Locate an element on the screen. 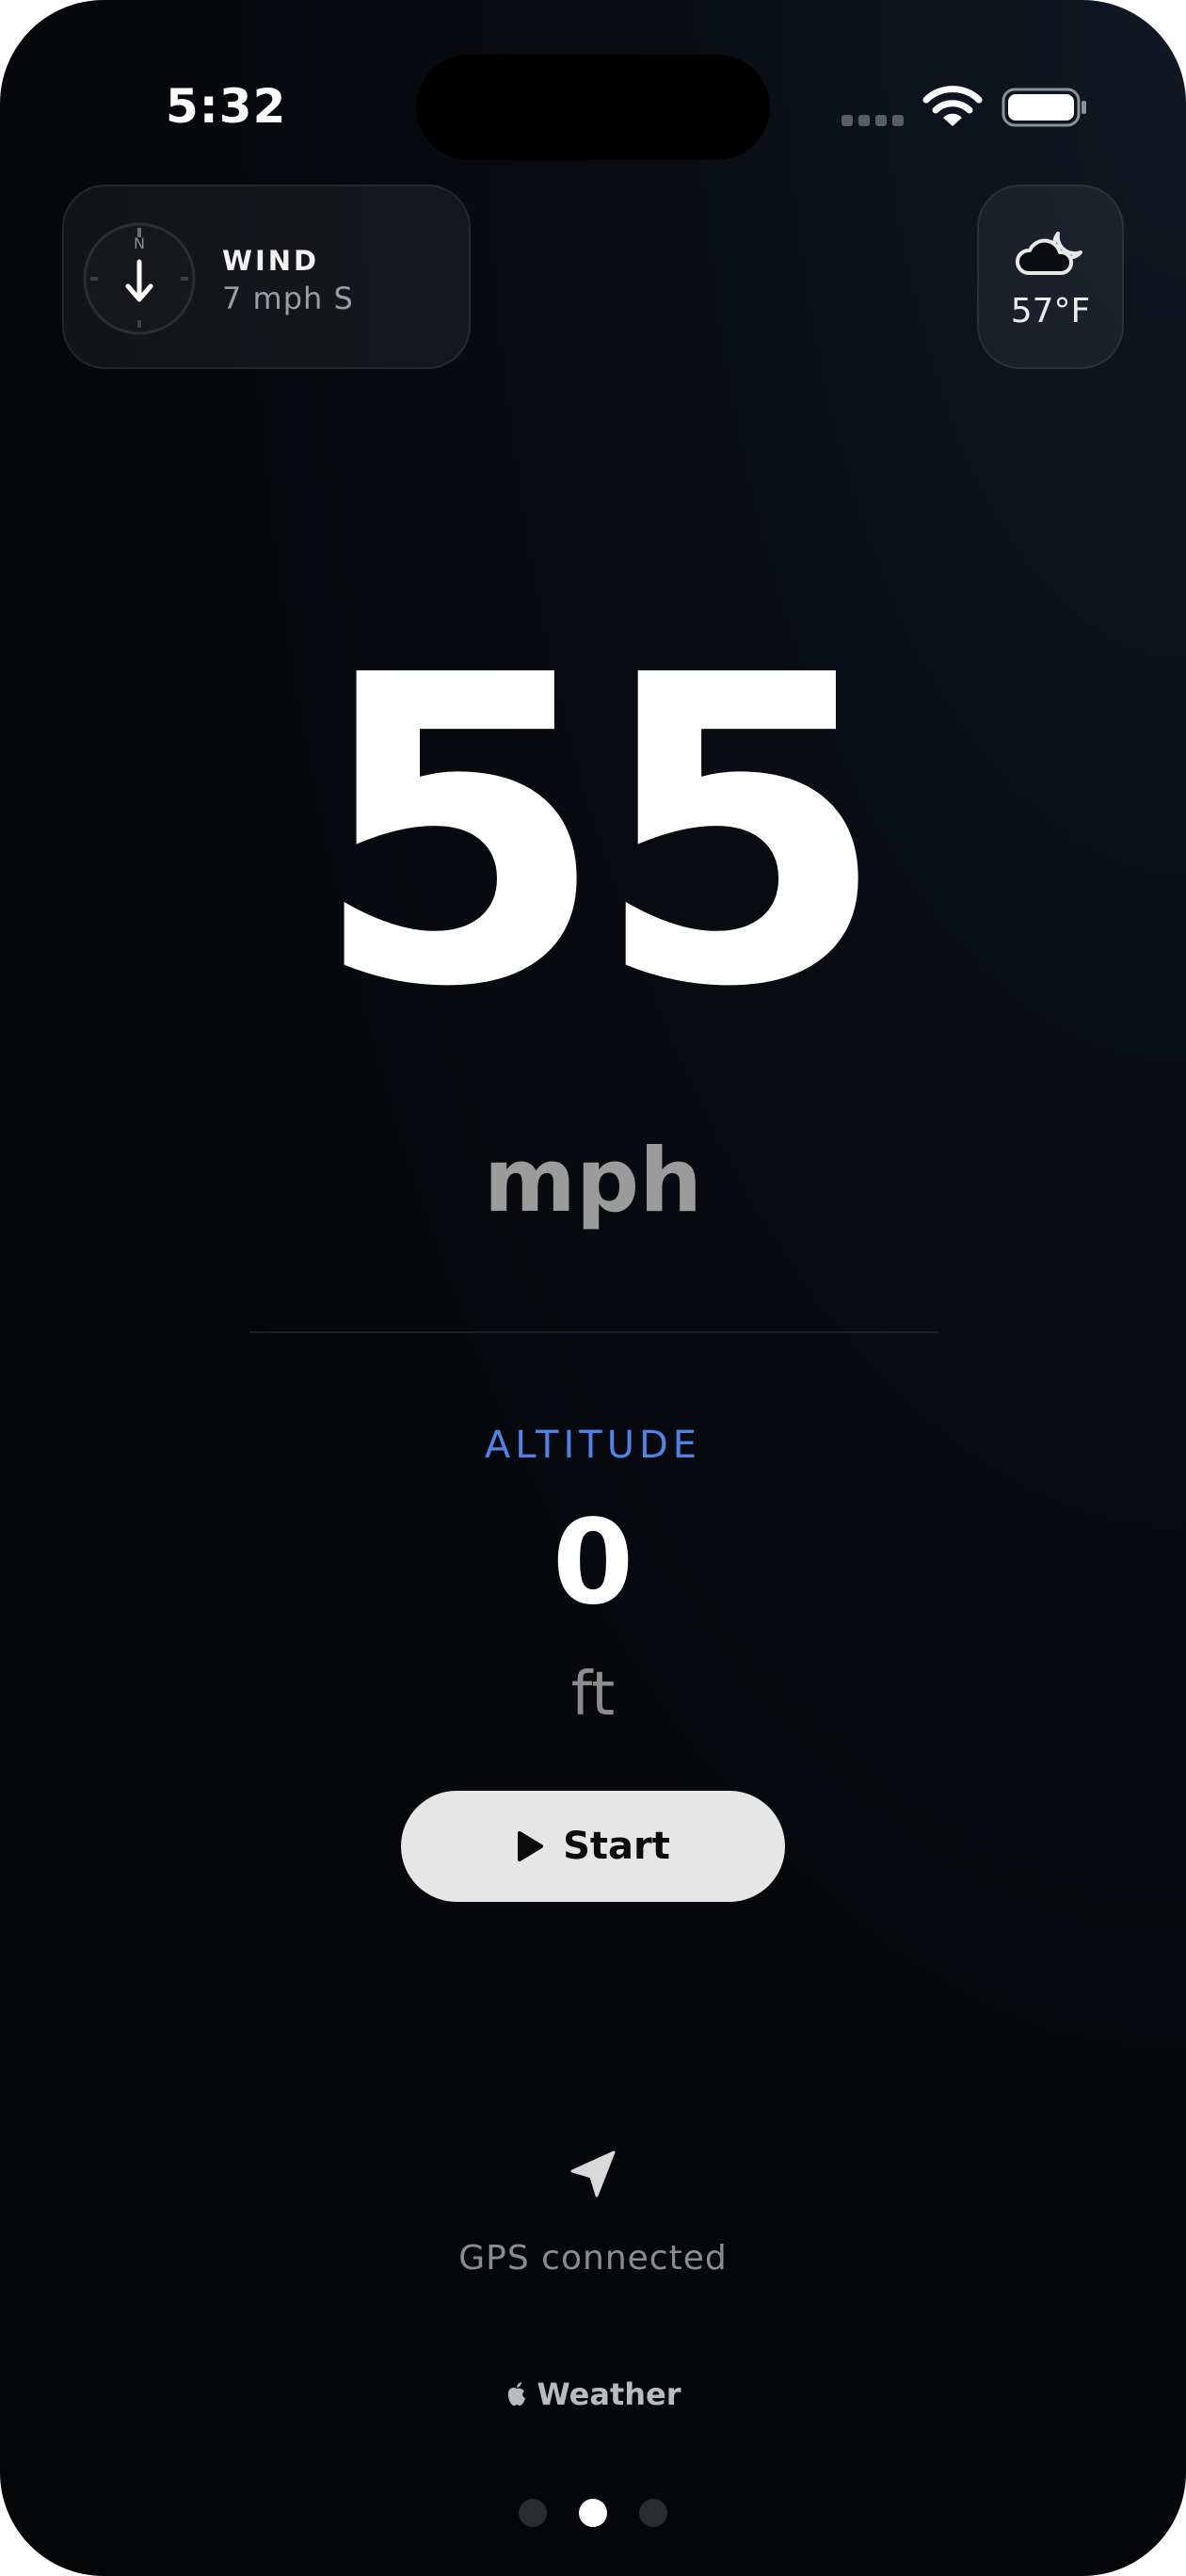 The image size is (1186, 2576). battery-icon is located at coordinates (1044, 107).